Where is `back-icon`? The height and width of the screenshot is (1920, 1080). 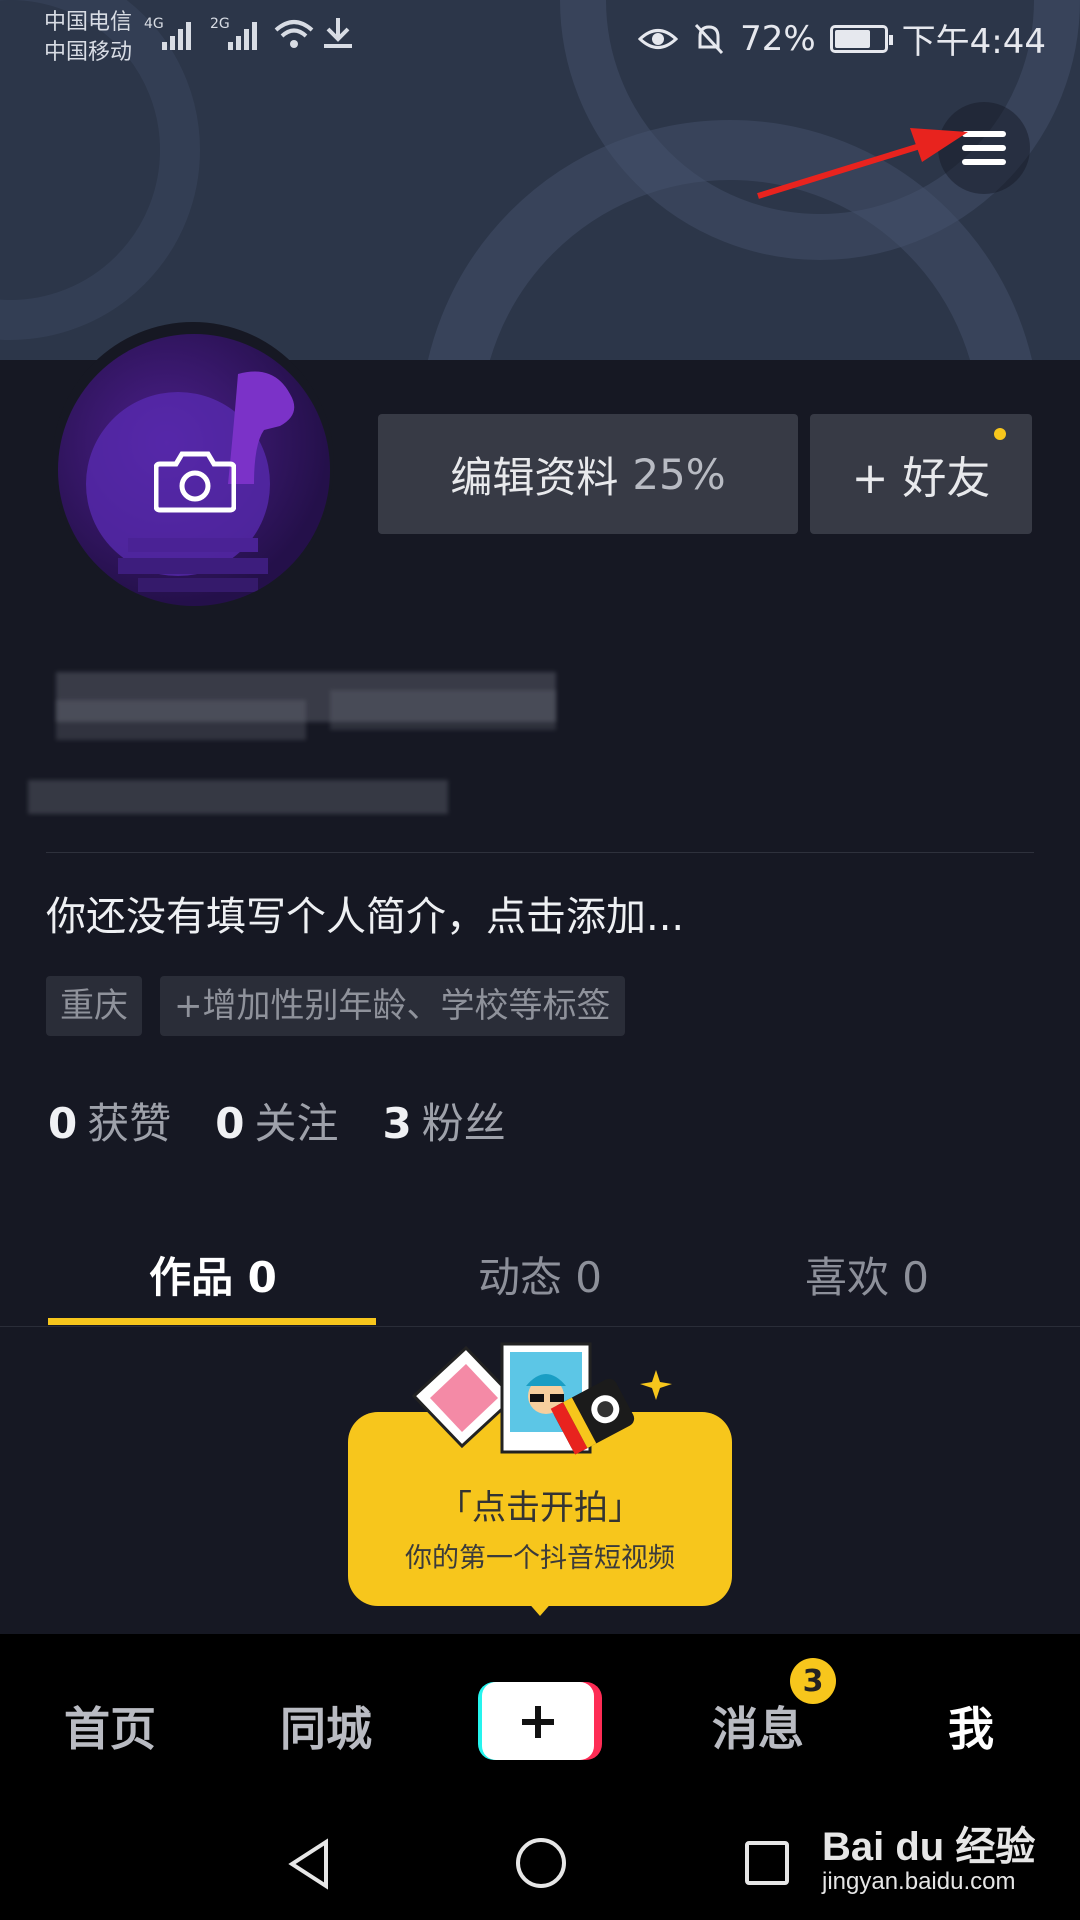 back-icon is located at coordinates (309, 1864).